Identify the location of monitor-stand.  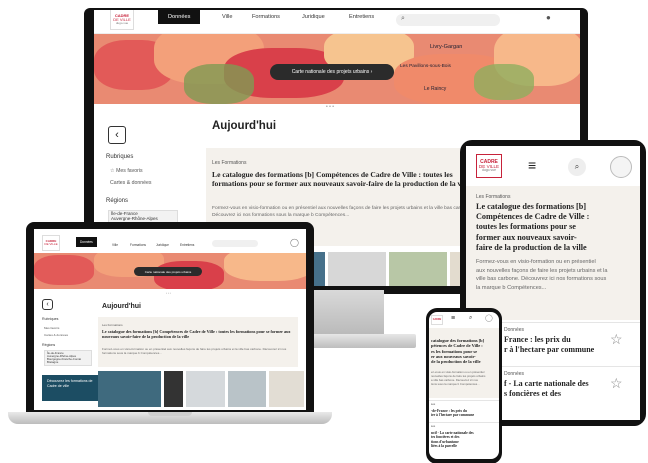
(347, 313).